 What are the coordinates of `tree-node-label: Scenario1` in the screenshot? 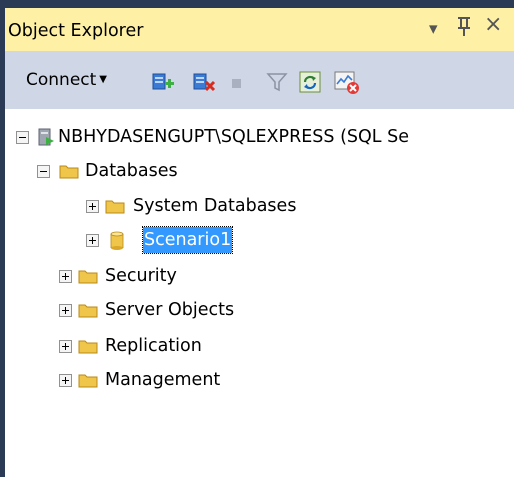 It's located at (187, 240).